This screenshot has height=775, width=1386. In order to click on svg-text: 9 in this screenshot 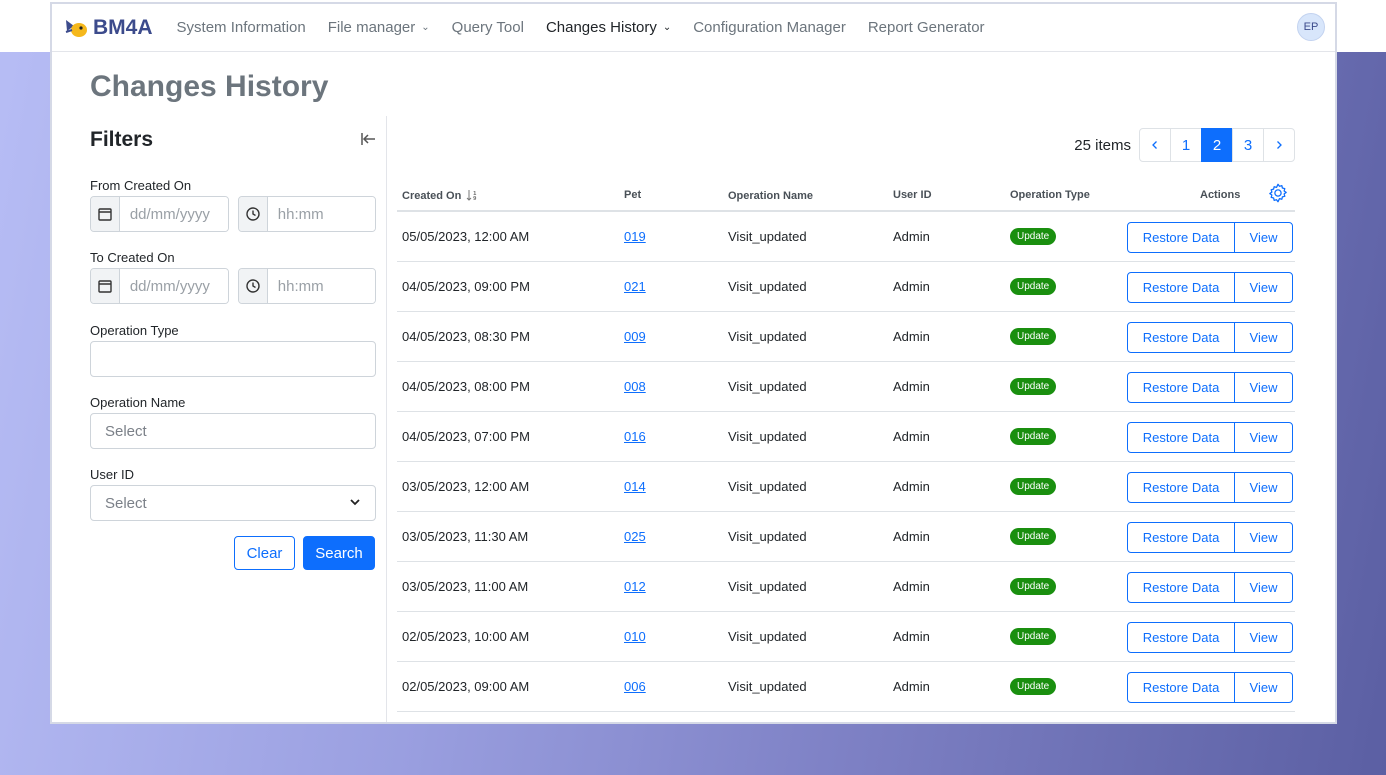, I will do `click(475, 198)`.